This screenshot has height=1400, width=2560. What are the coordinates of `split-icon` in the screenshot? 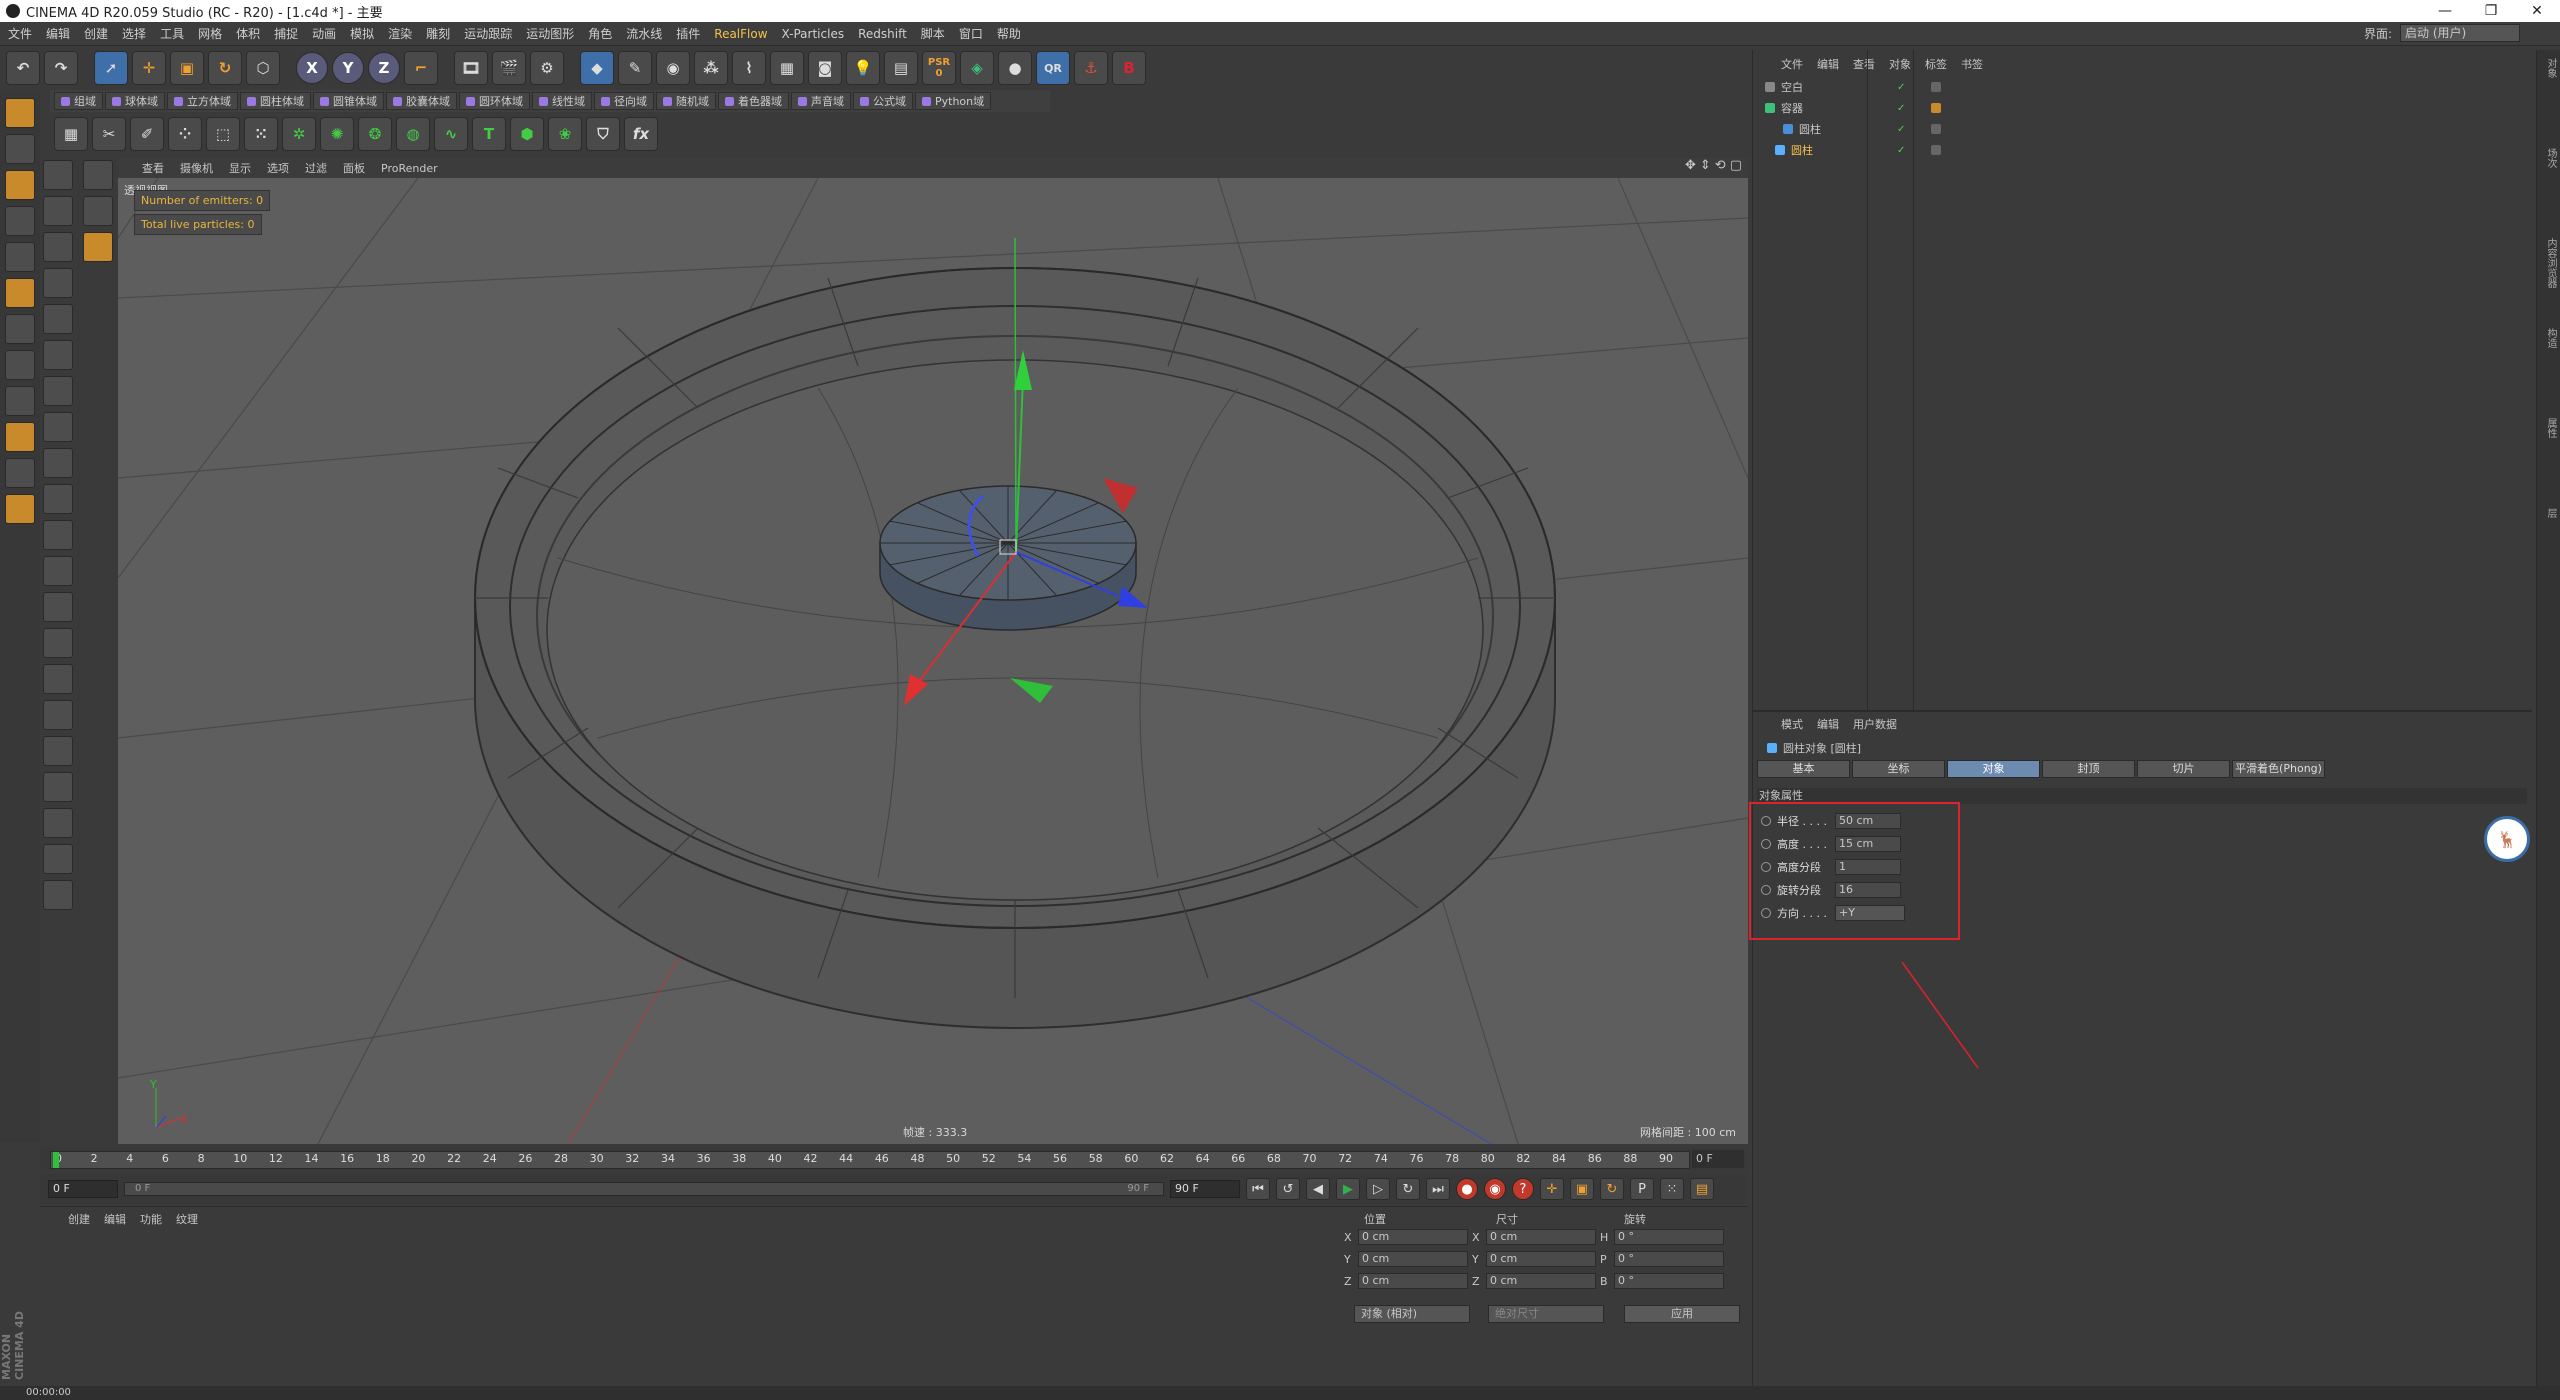 It's located at (58, 643).